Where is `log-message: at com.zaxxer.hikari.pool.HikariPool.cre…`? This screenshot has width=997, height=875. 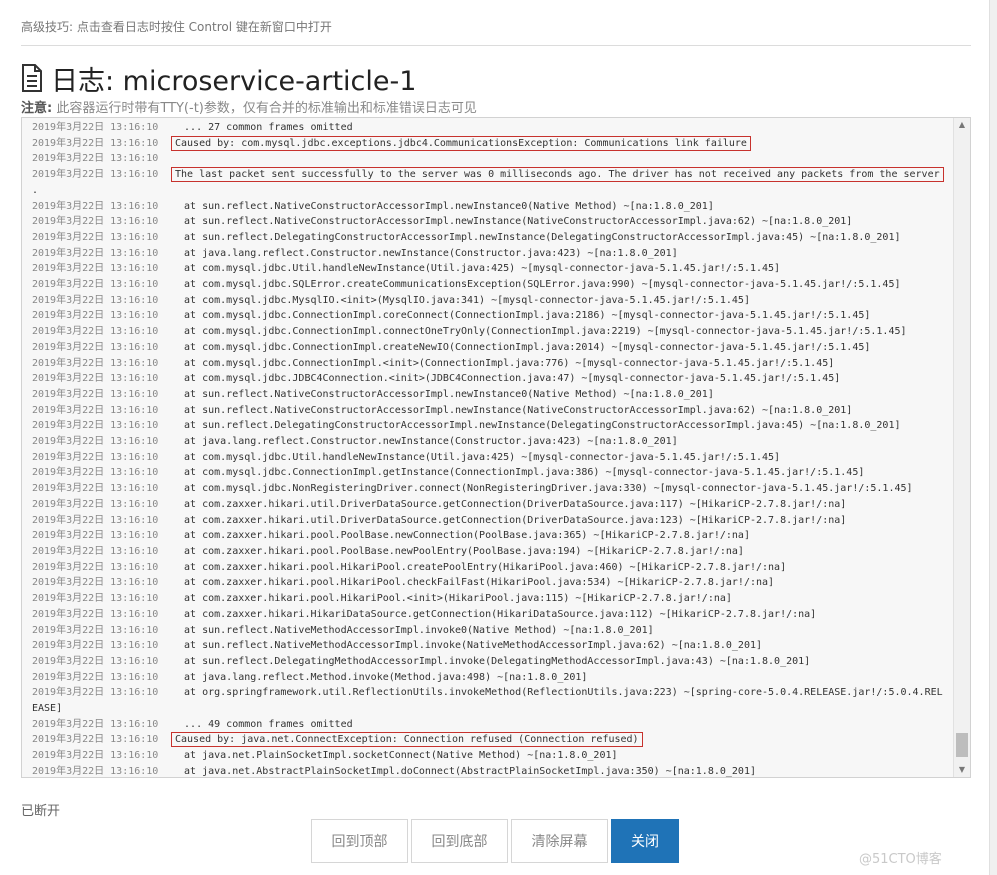
log-message: at com.zaxxer.hikari.pool.HikariPool.cre… is located at coordinates (479, 567).